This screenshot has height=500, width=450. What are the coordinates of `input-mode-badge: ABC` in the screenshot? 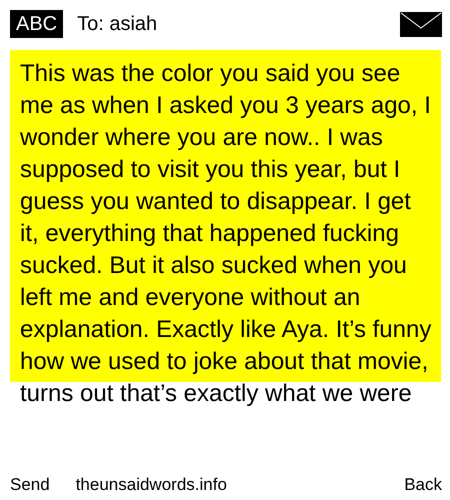 It's located at (37, 24).